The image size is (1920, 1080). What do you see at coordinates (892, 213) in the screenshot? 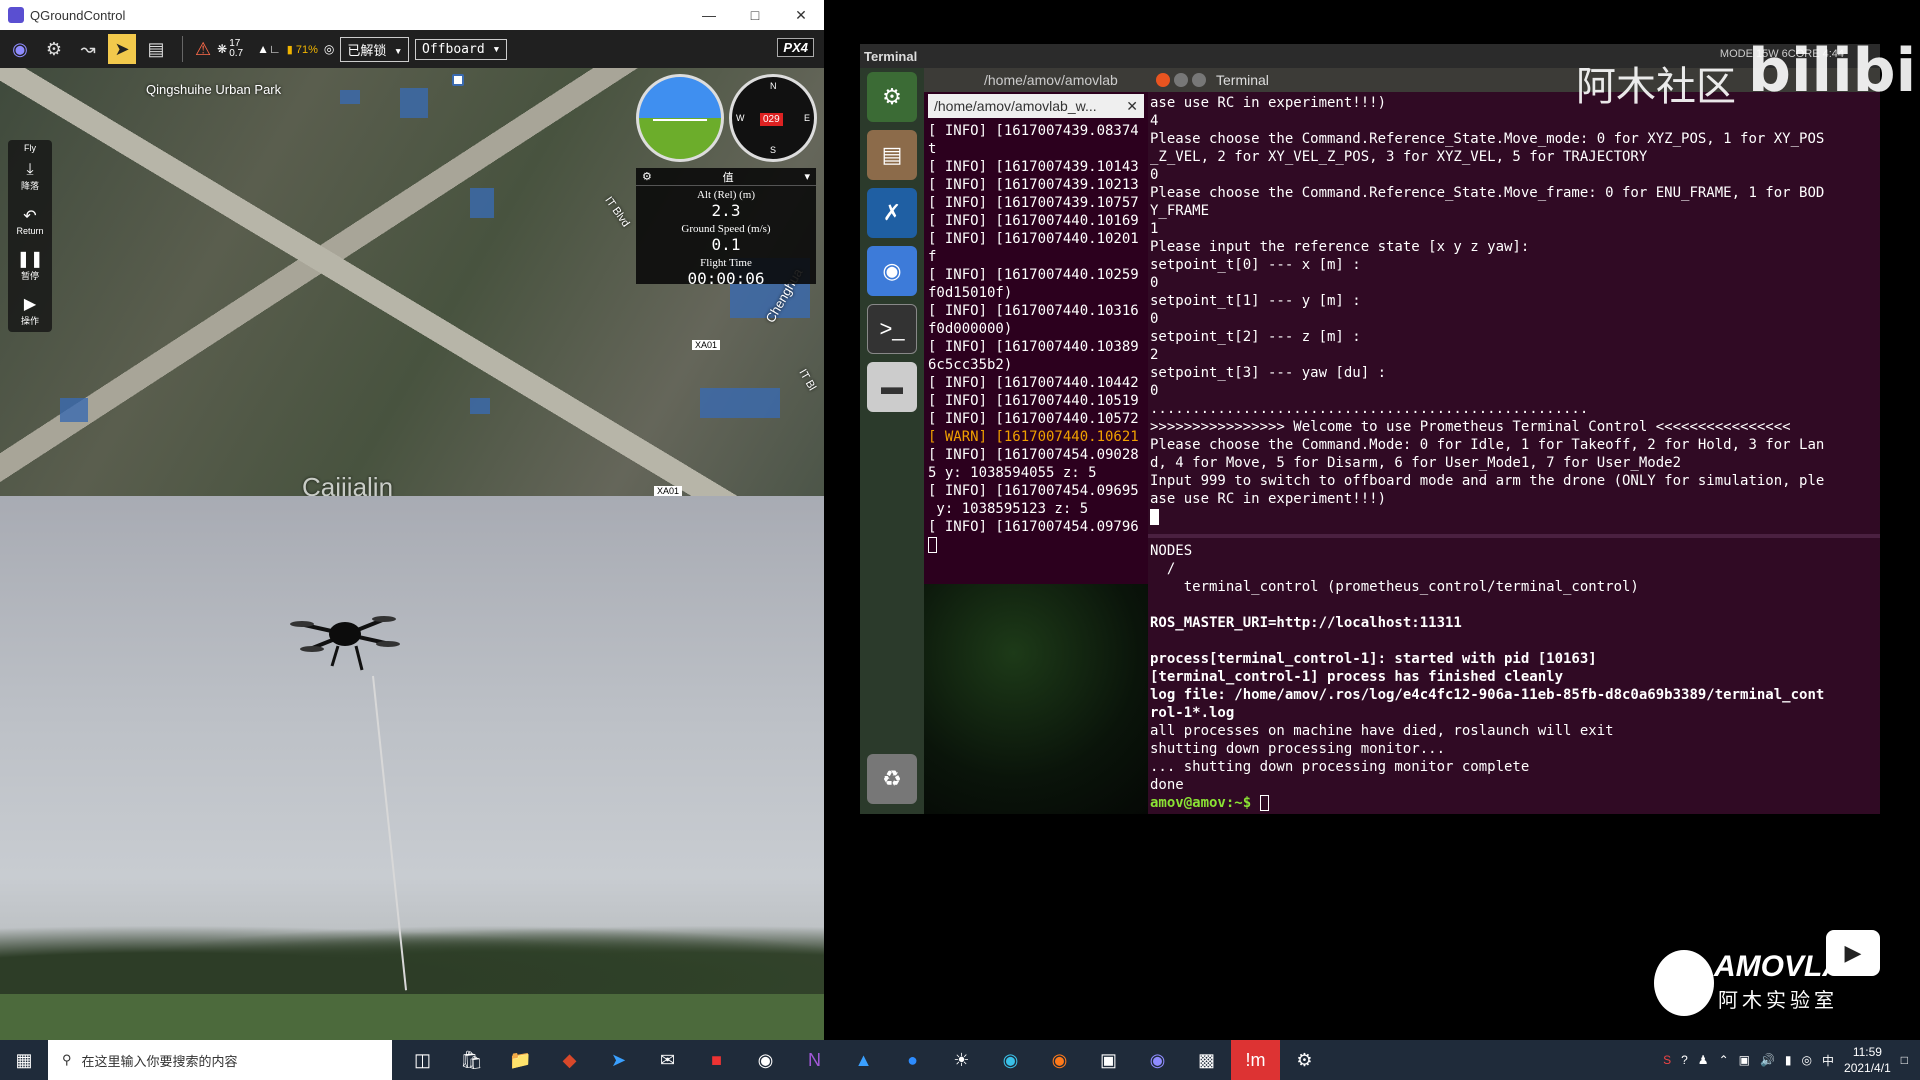
I see `vscode-icon: ✗` at bounding box center [892, 213].